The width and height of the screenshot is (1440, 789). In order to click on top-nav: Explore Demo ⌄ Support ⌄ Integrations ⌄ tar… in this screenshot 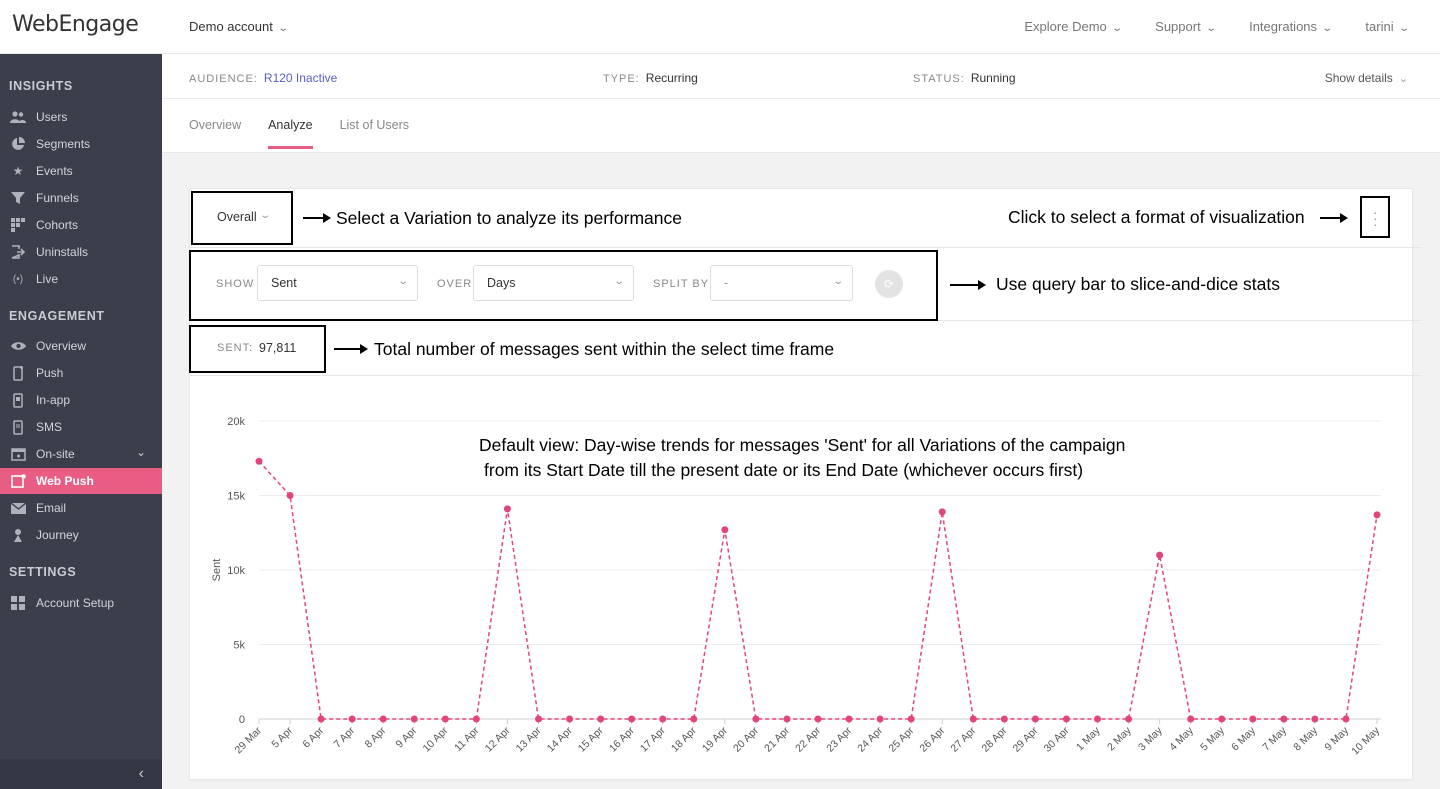, I will do `click(1217, 26)`.